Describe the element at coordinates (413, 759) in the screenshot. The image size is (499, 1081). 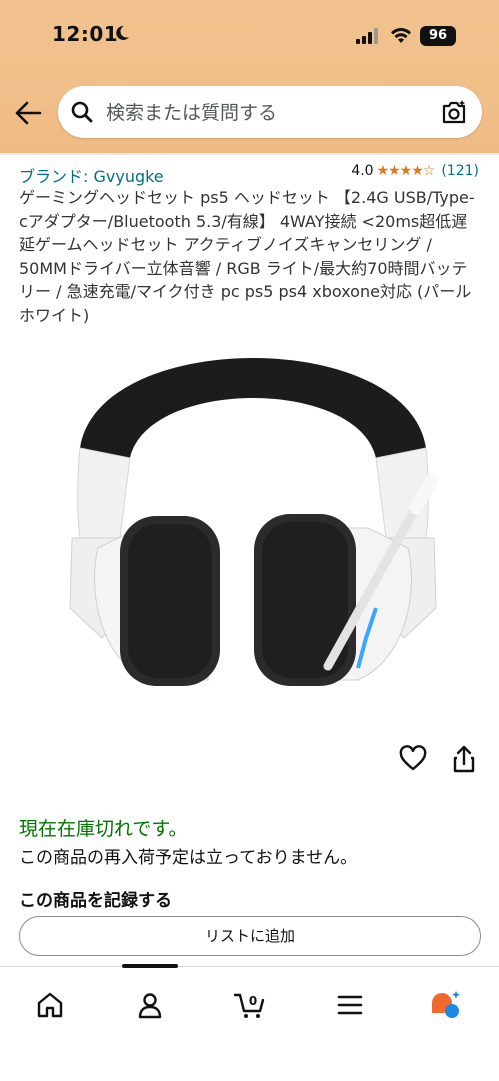
I see `heart-icon` at that location.